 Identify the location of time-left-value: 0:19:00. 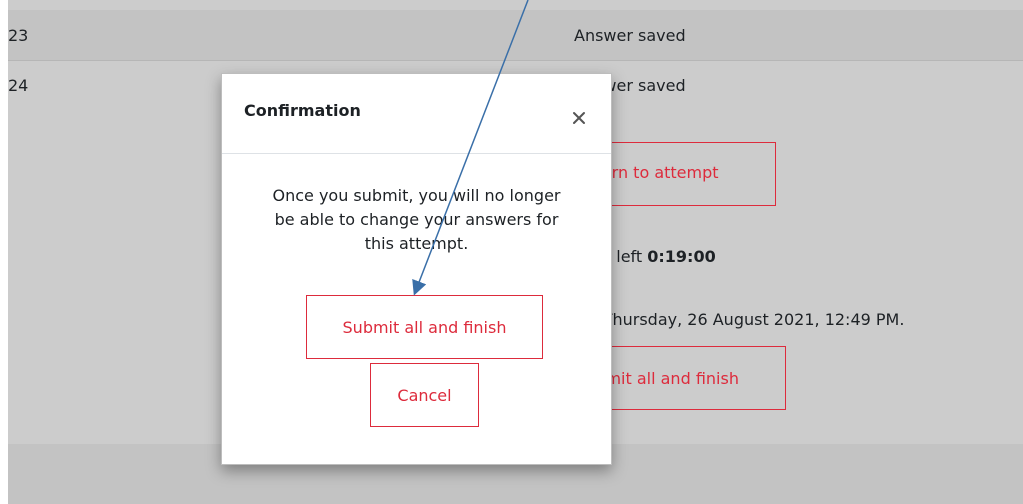
(681, 256).